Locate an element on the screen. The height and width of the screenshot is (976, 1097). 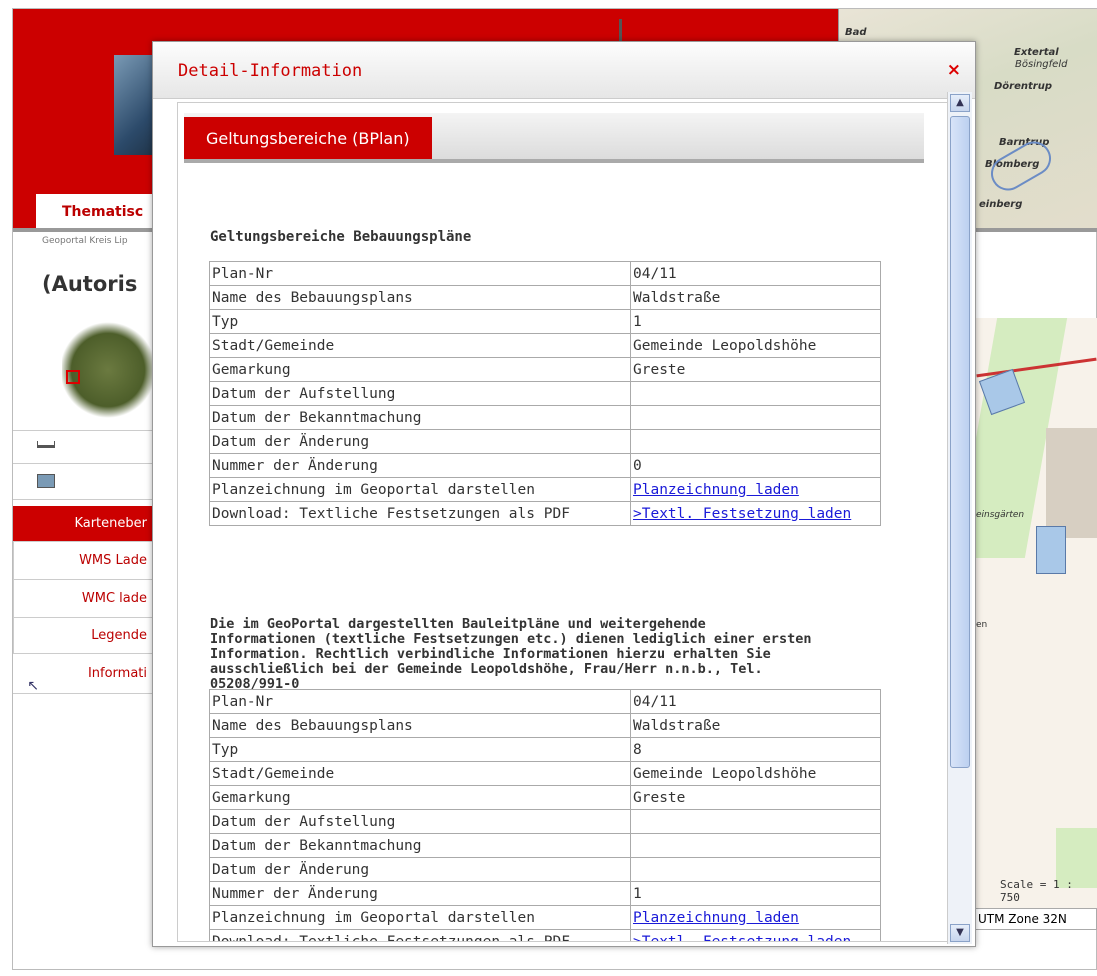
ruler-icon is located at coordinates (46, 444).